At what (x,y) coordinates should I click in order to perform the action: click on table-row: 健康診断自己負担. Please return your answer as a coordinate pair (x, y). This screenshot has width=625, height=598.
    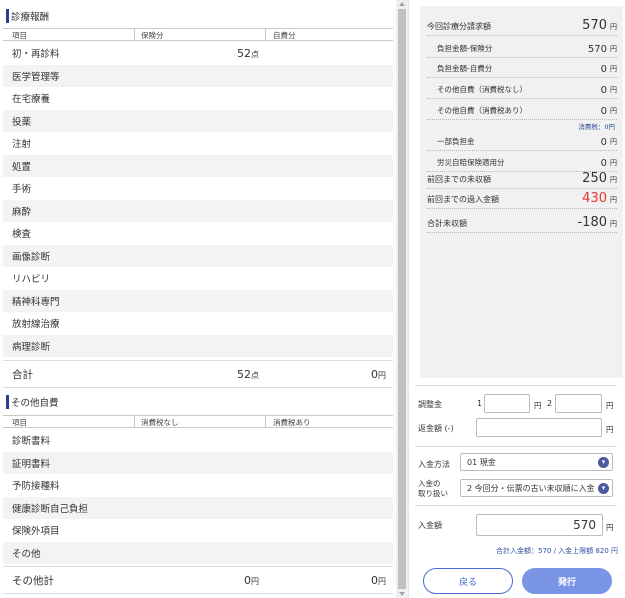
    Looking at the image, I should click on (198, 507).